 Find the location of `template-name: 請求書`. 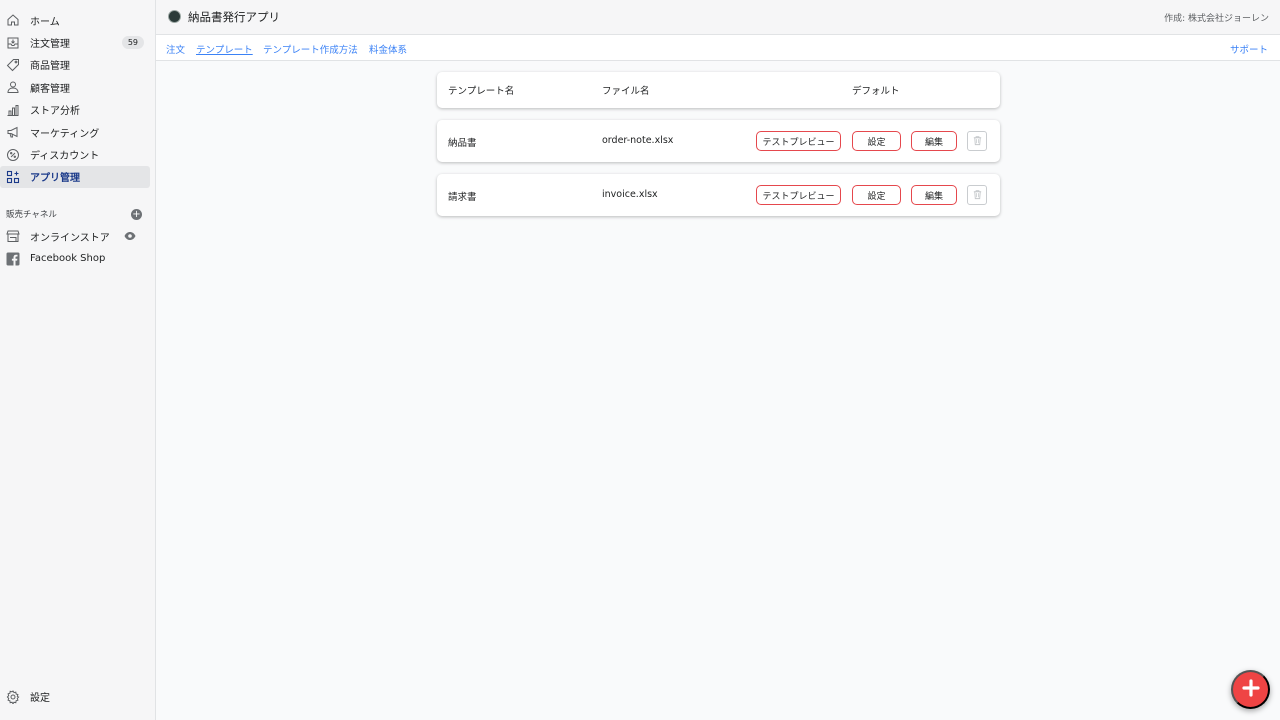

template-name: 請求書 is located at coordinates (462, 197).